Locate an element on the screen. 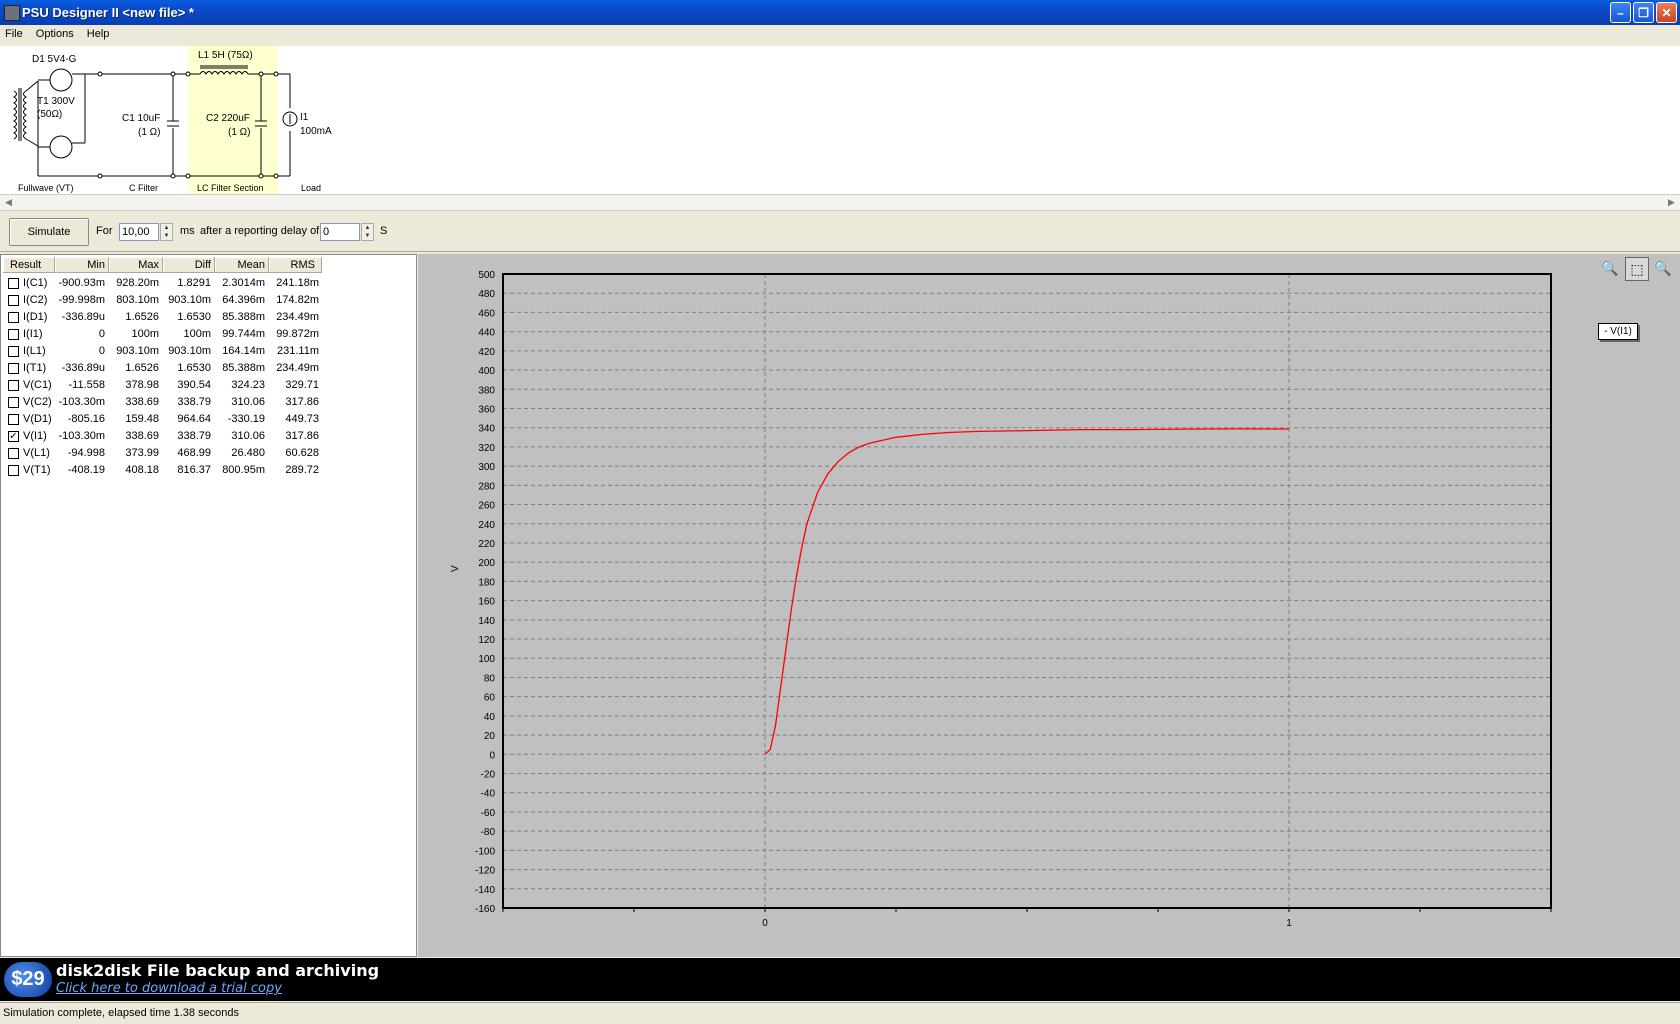 The image size is (1680, 1024). table-row: I(I1) 0 100m 100m 99.744m 99.872m is located at coordinates (209, 334).